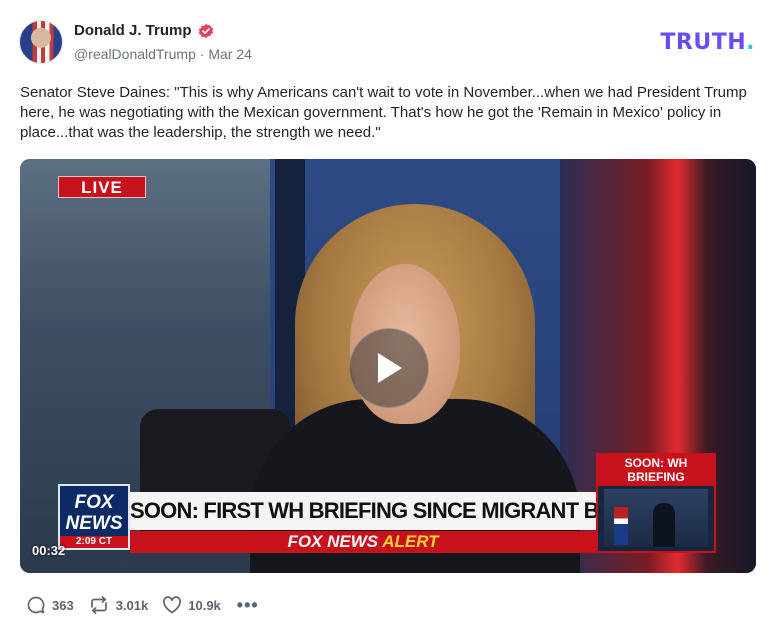  Describe the element at coordinates (410, 541) in the screenshot. I see `alert-word: ALERT` at that location.